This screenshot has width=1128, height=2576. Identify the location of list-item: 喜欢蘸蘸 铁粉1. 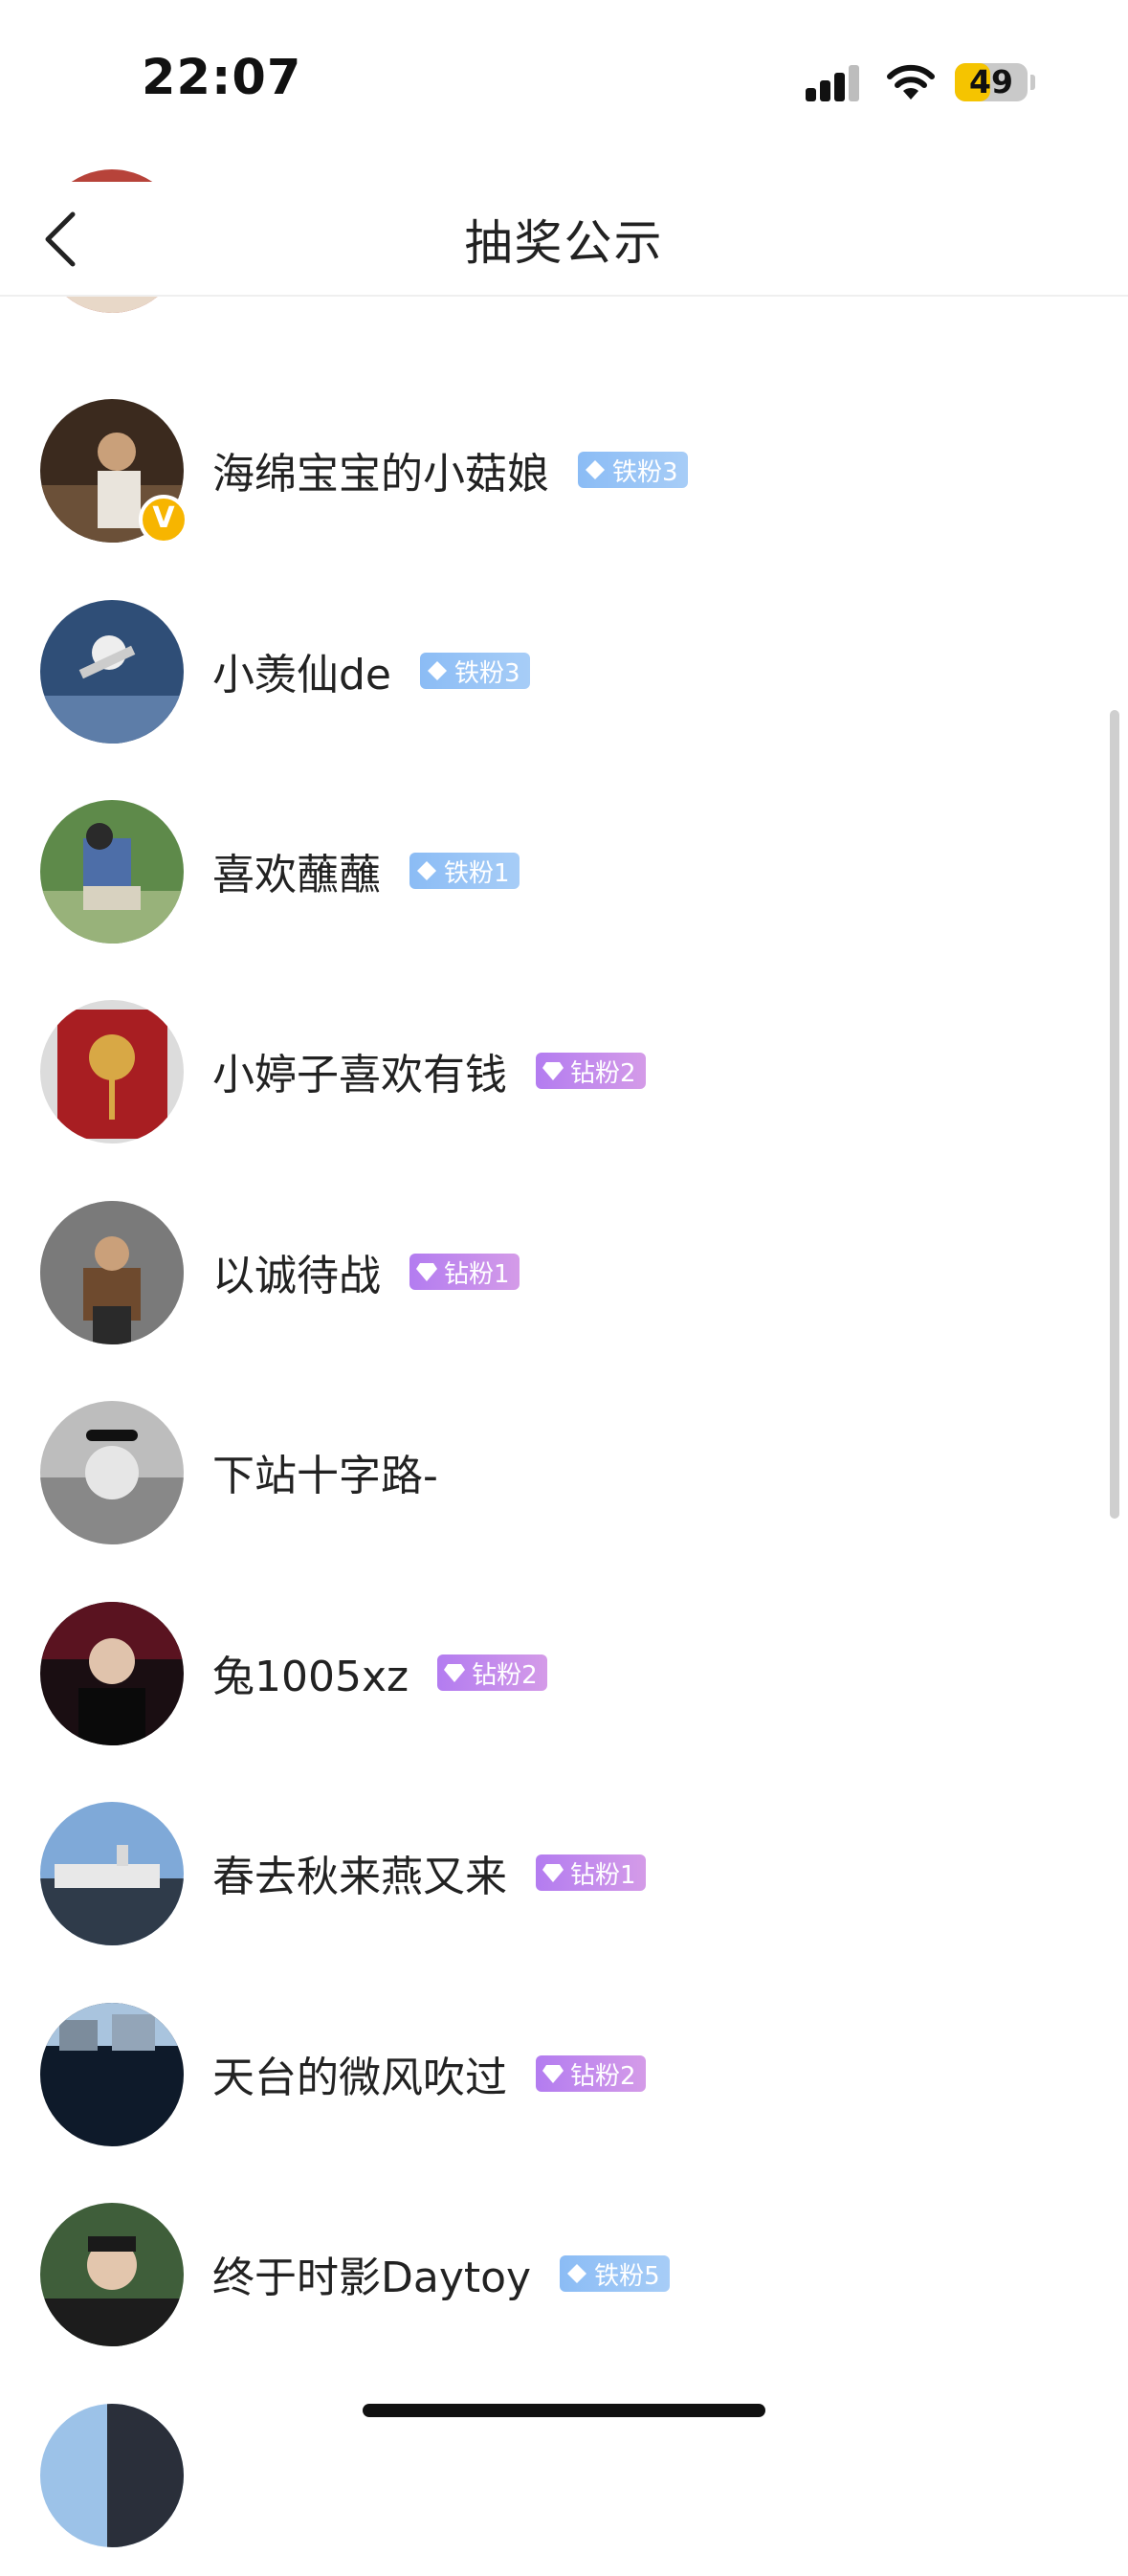
(564, 871).